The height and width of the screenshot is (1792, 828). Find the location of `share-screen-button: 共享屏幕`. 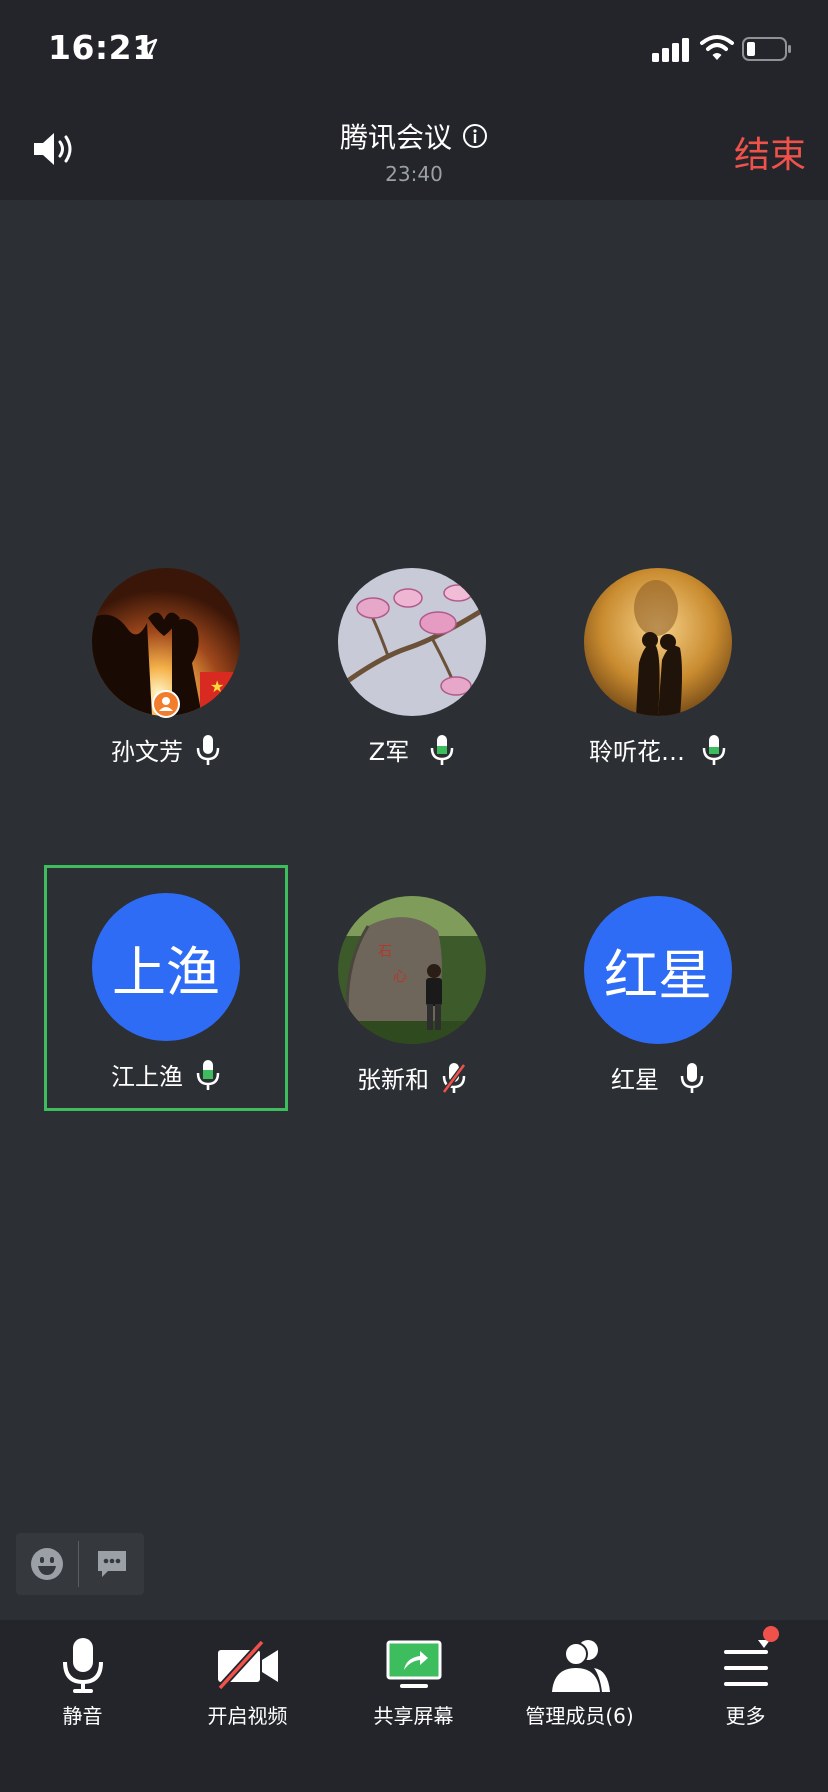

share-screen-button: 共享屏幕 is located at coordinates (413, 1680).